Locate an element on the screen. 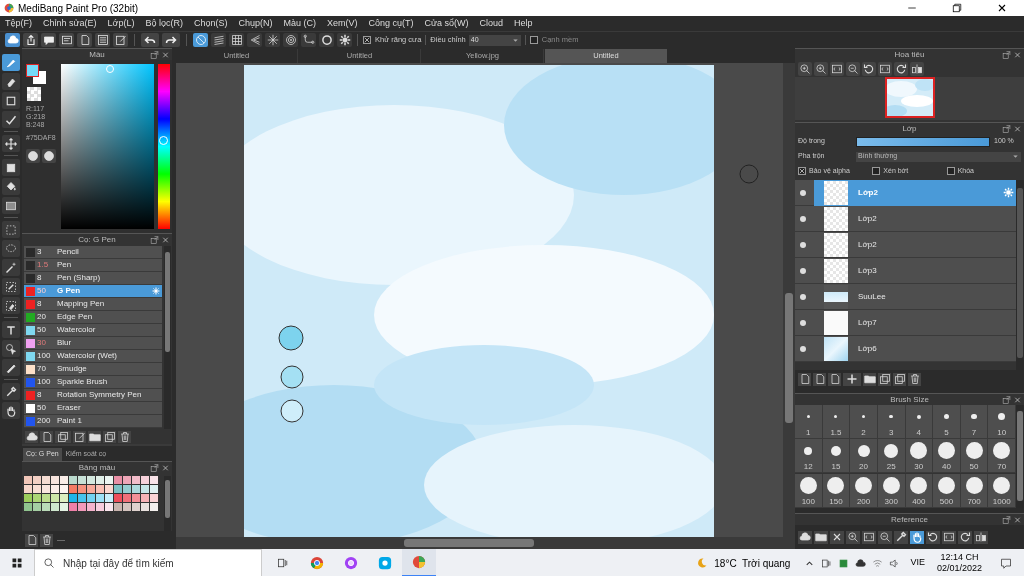  menu-item: Chụp(N) is located at coordinates (255, 23).